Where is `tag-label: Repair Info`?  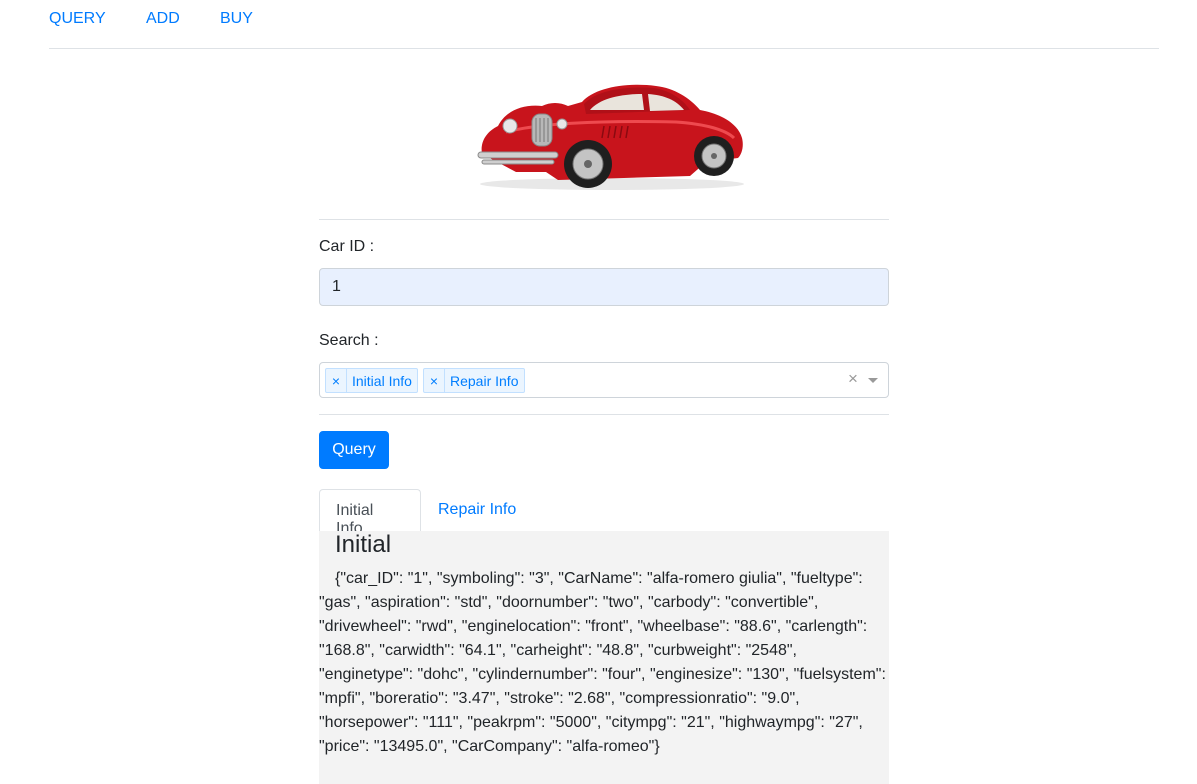
tag-label: Repair Info is located at coordinates (484, 380).